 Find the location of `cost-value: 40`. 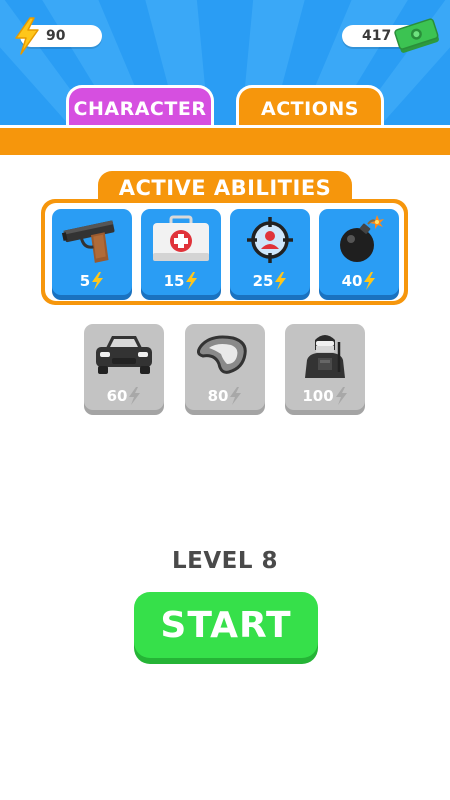

cost-value: 40 is located at coordinates (352, 281).